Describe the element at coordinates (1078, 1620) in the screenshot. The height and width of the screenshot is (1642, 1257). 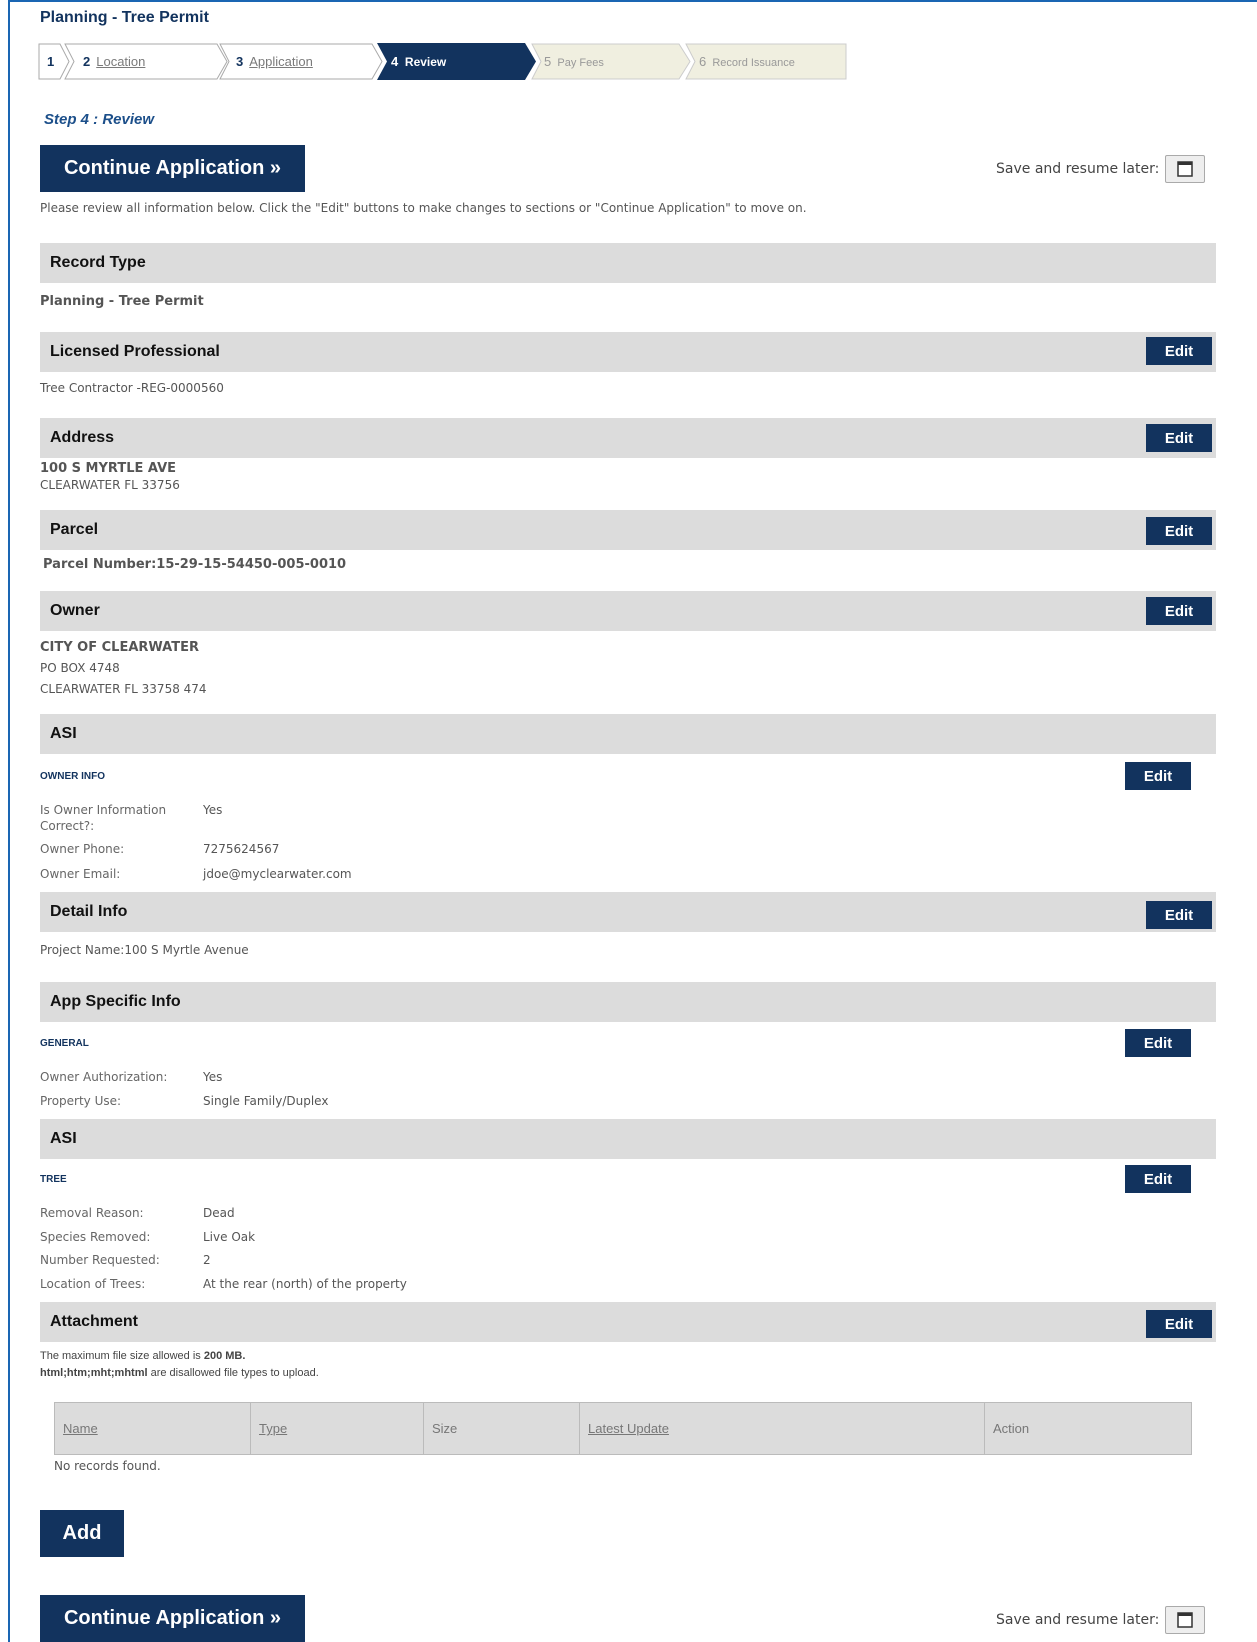
I see `save-later-label-bottom: Save and resume later:` at that location.